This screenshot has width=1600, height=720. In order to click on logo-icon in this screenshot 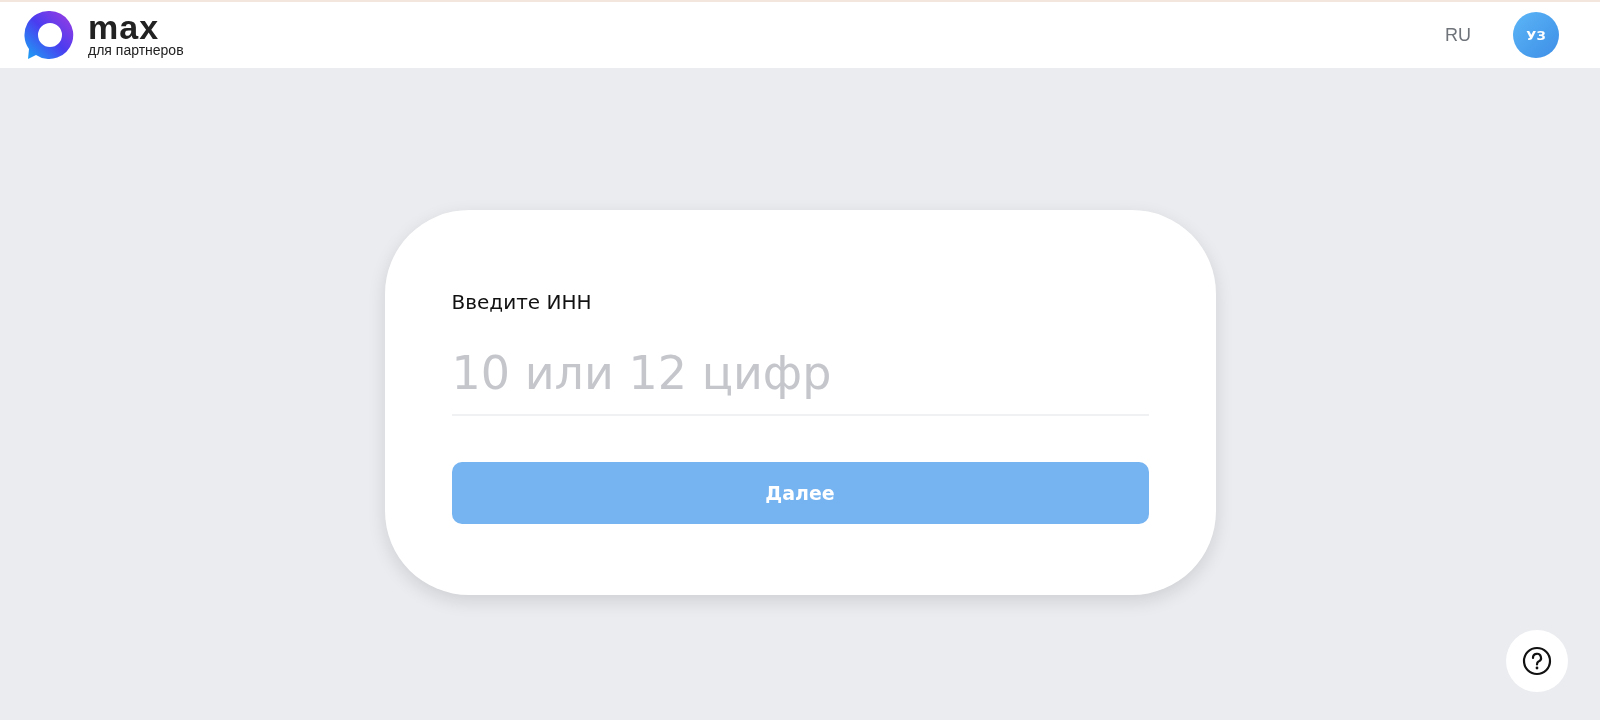, I will do `click(50, 35)`.